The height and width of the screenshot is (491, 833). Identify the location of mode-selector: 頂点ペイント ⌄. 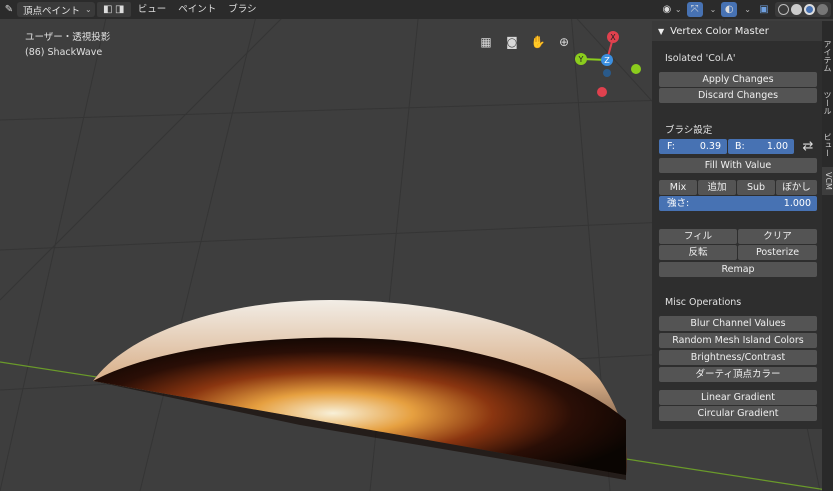
(56, 9).